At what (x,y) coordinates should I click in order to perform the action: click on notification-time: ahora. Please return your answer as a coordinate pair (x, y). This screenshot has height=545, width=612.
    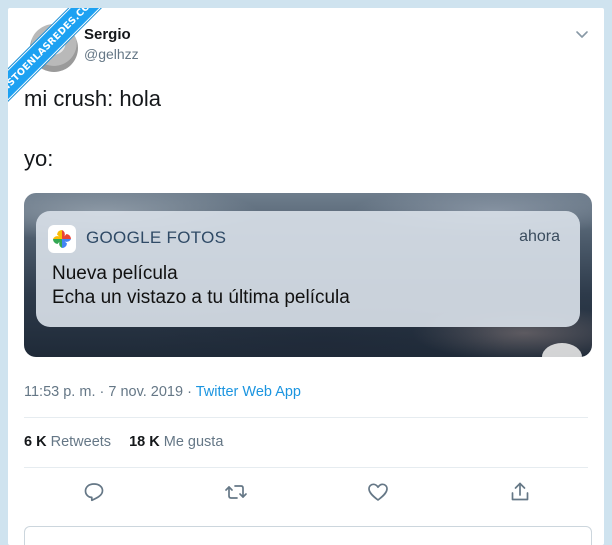
    Looking at the image, I should click on (539, 236).